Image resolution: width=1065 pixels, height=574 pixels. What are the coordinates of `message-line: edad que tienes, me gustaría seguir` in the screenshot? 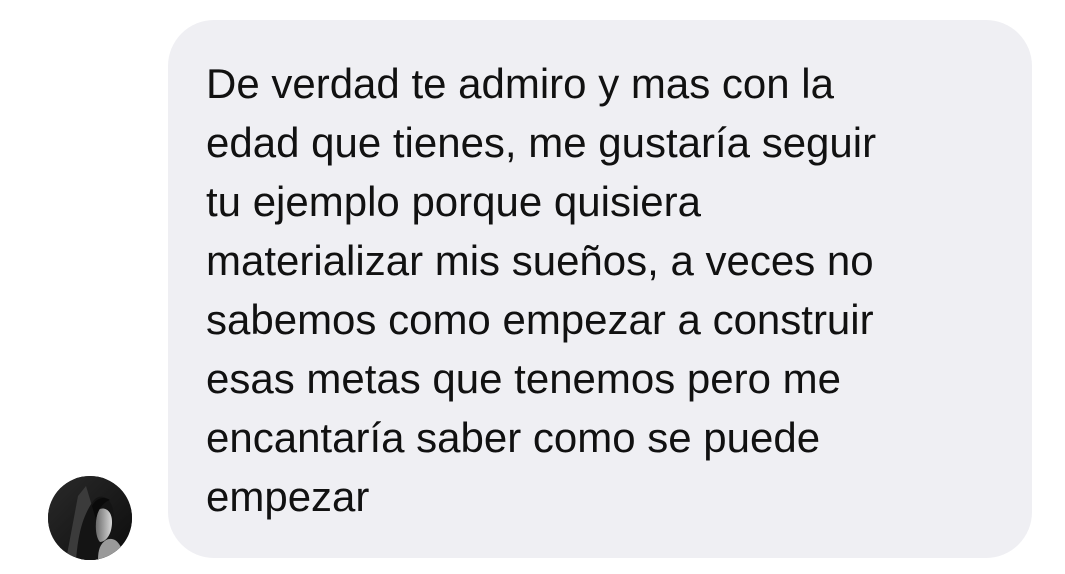 It's located at (541, 142).